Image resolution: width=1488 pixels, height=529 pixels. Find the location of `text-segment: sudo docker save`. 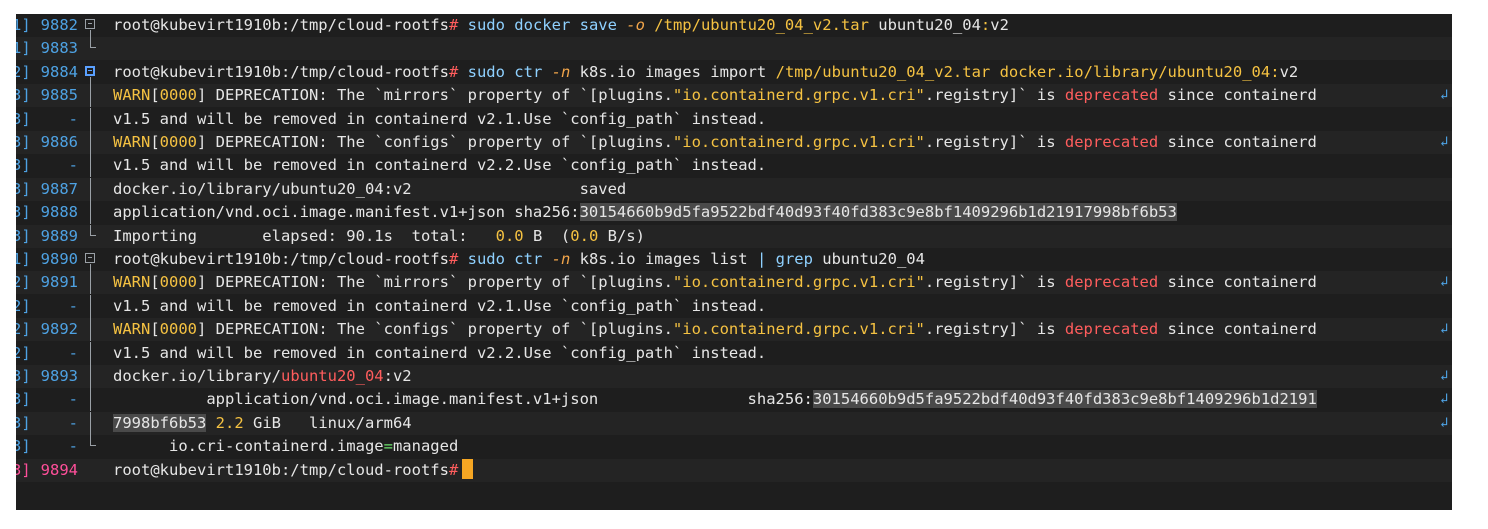

text-segment: sudo docker save is located at coordinates (542, 25).